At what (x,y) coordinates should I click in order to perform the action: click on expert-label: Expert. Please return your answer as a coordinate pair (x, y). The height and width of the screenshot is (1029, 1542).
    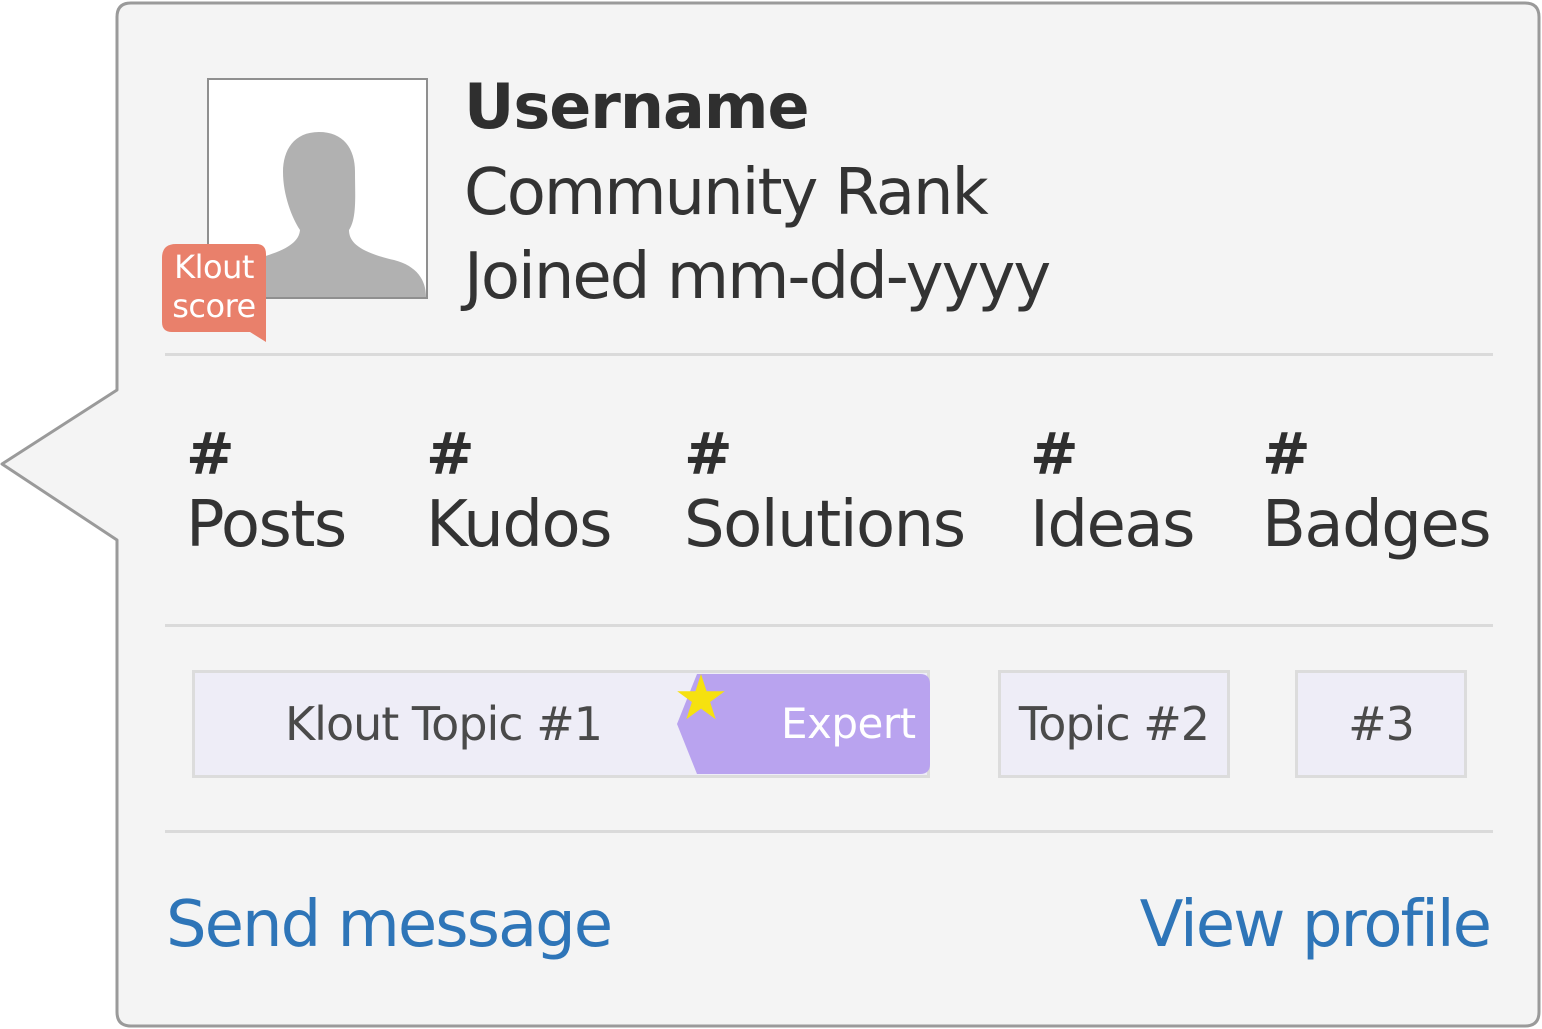
    Looking at the image, I should click on (848, 723).